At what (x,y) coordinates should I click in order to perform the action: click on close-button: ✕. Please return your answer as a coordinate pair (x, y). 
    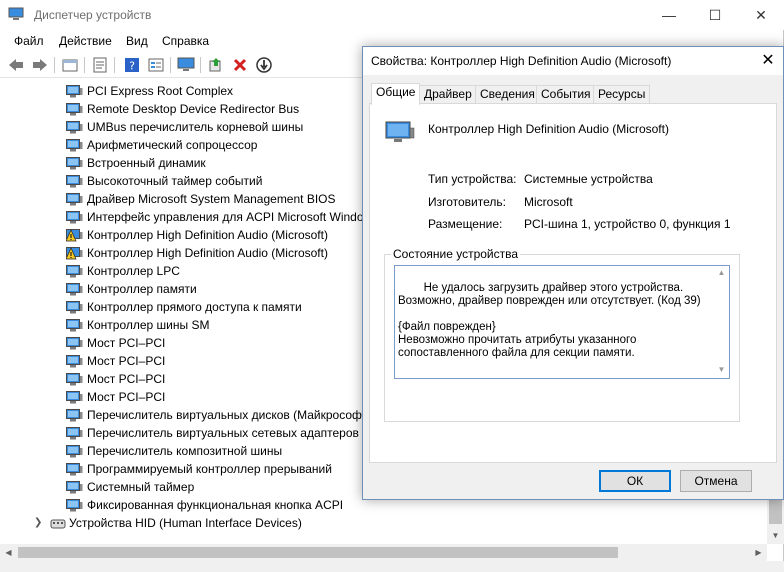
    Looking at the image, I should click on (761, 15).